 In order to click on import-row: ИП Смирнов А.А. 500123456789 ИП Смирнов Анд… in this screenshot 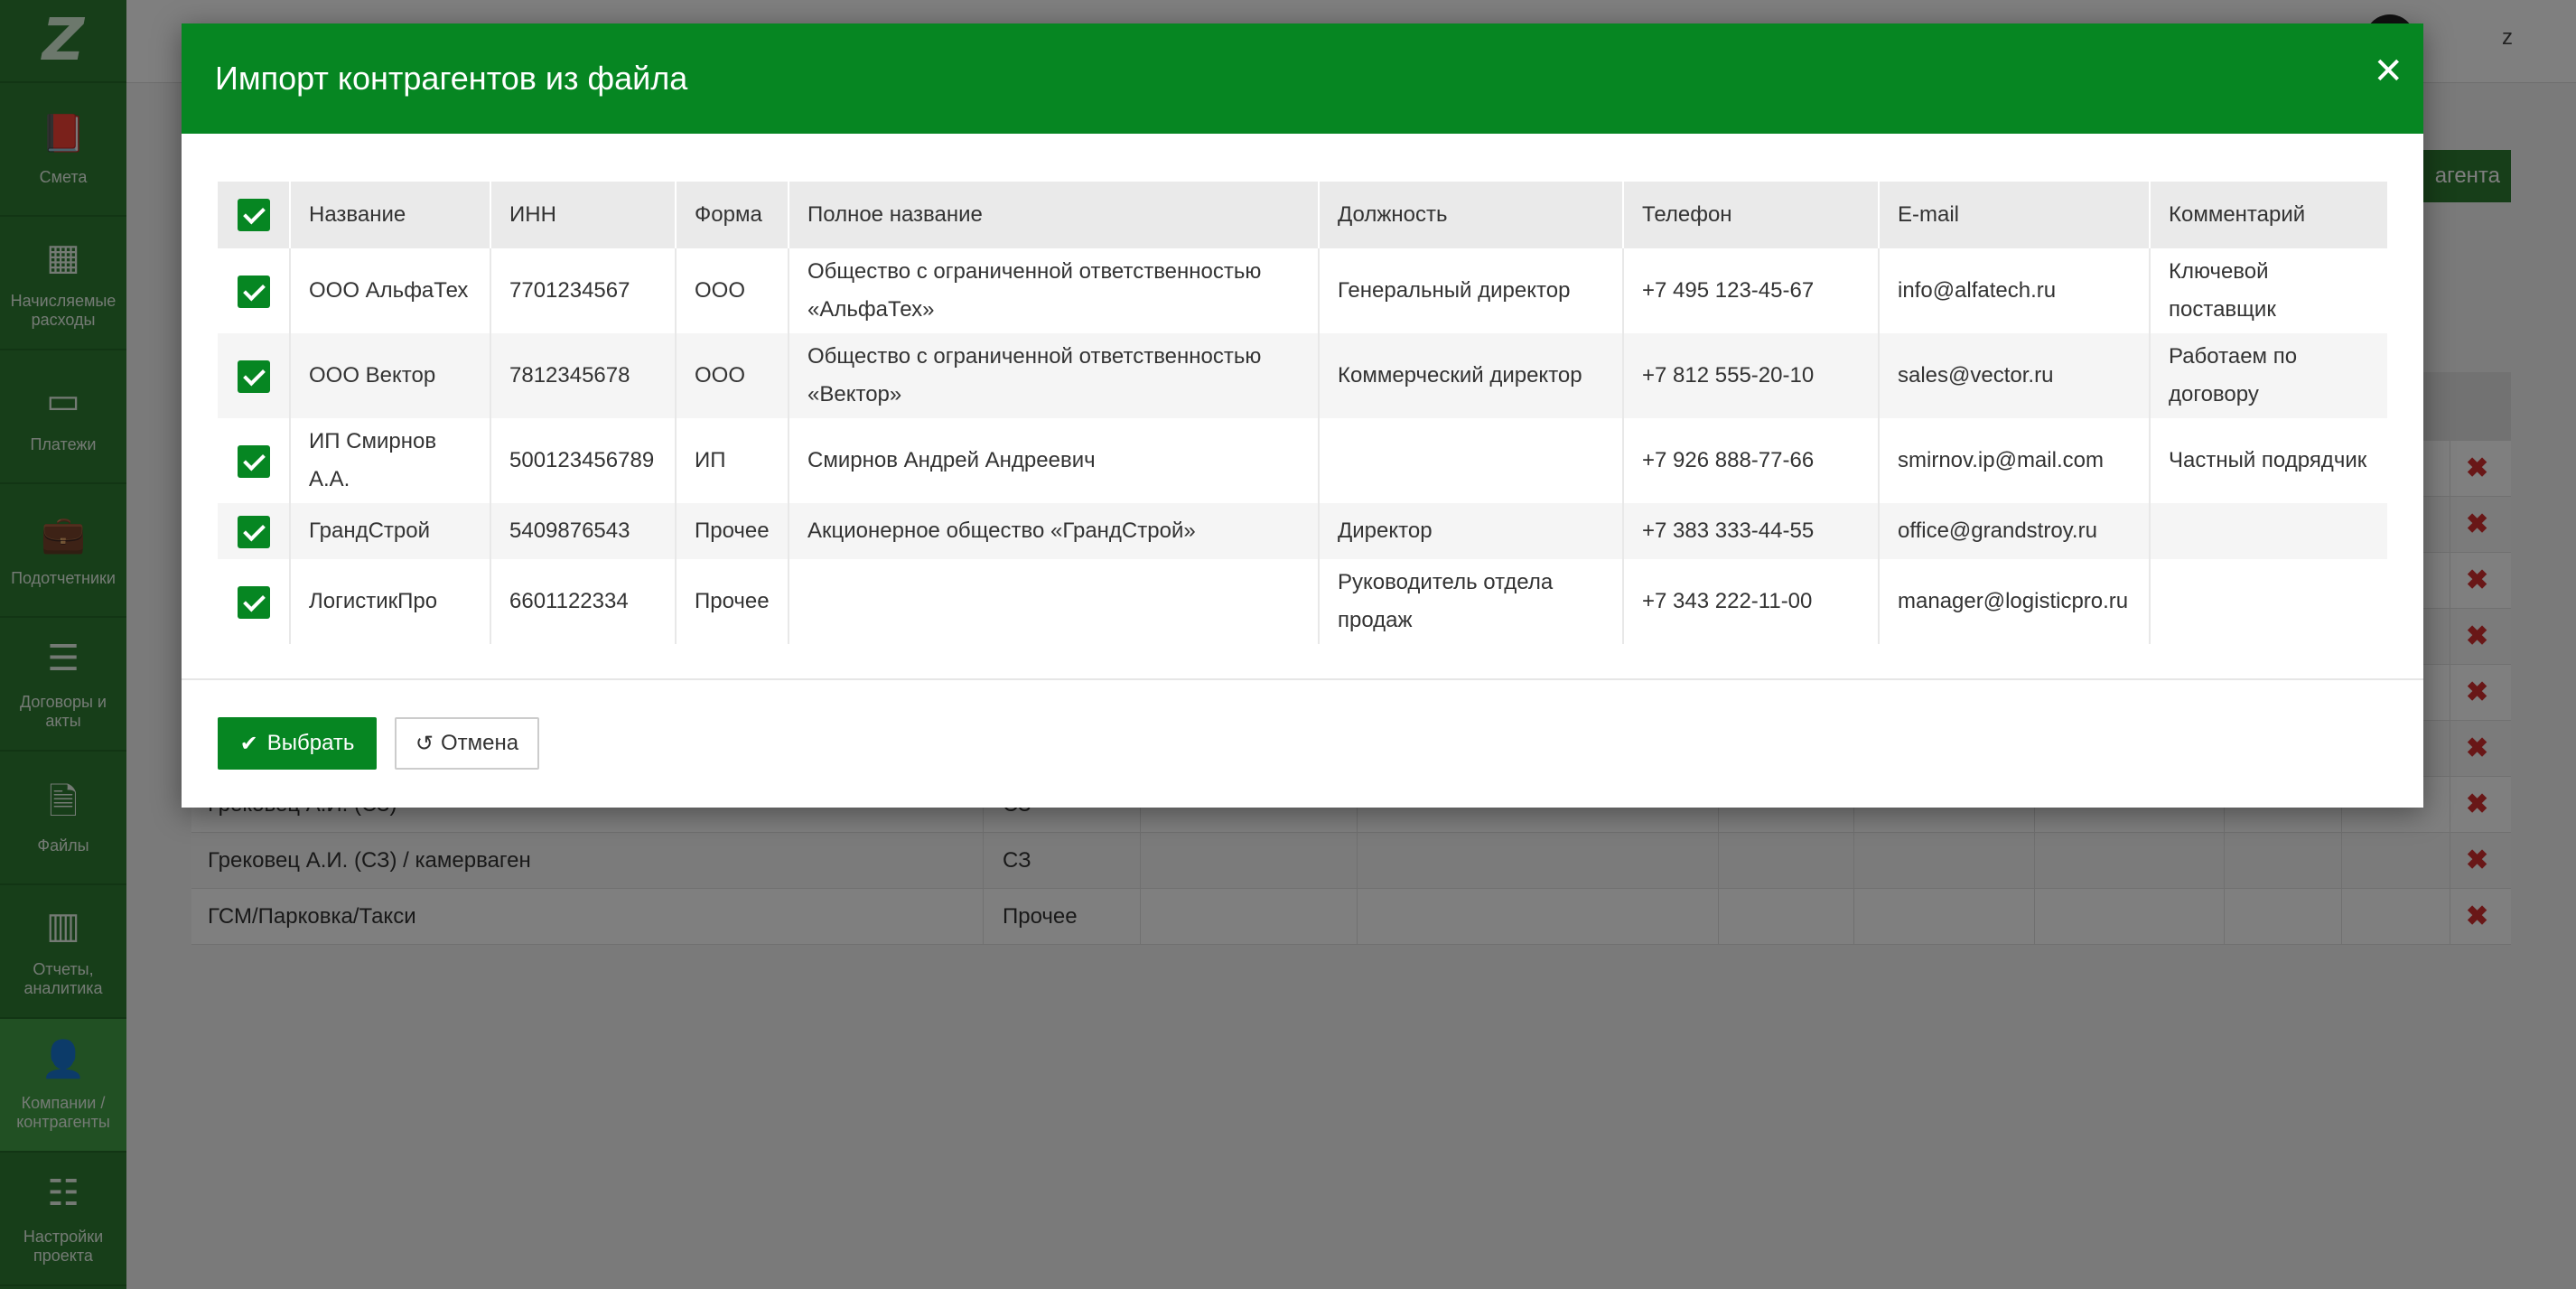, I will do `click(1302, 460)`.